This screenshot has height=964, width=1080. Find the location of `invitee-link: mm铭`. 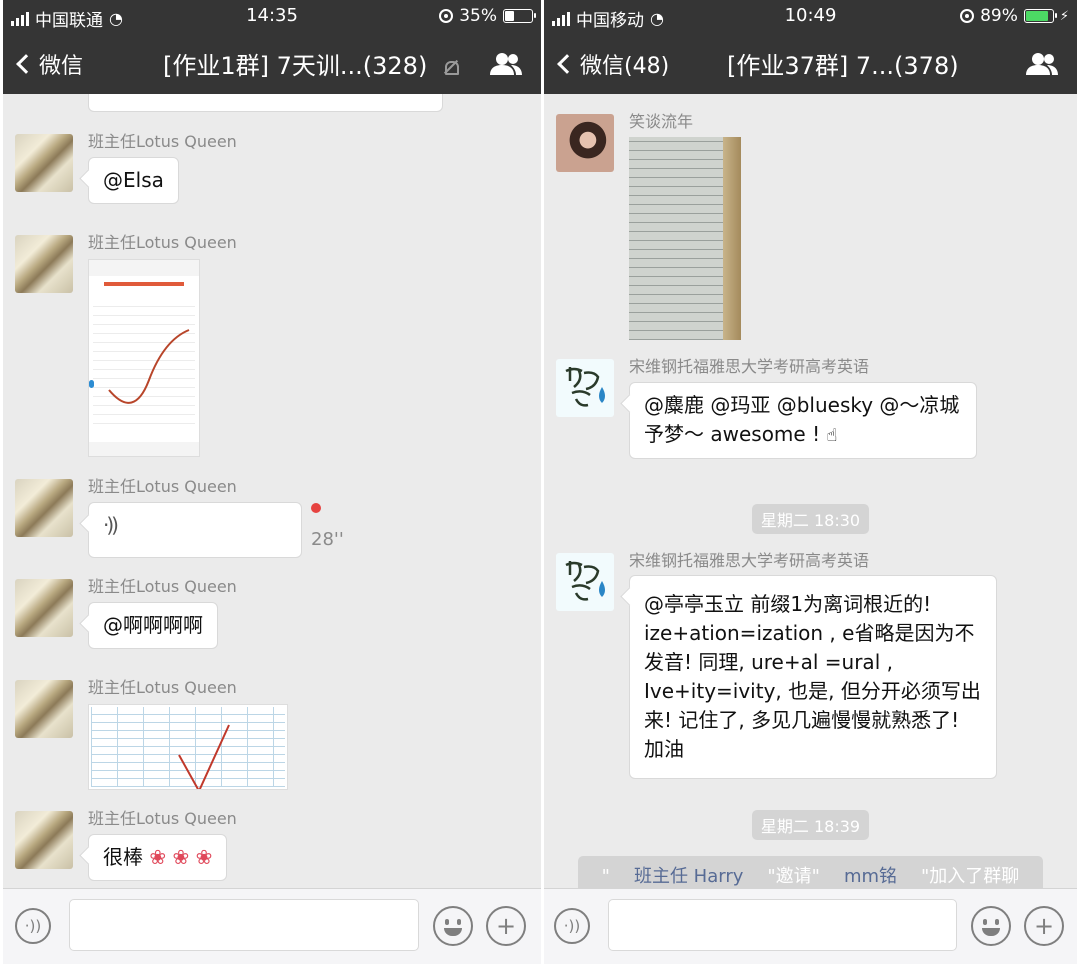

invitee-link: mm铭 is located at coordinates (870, 873).